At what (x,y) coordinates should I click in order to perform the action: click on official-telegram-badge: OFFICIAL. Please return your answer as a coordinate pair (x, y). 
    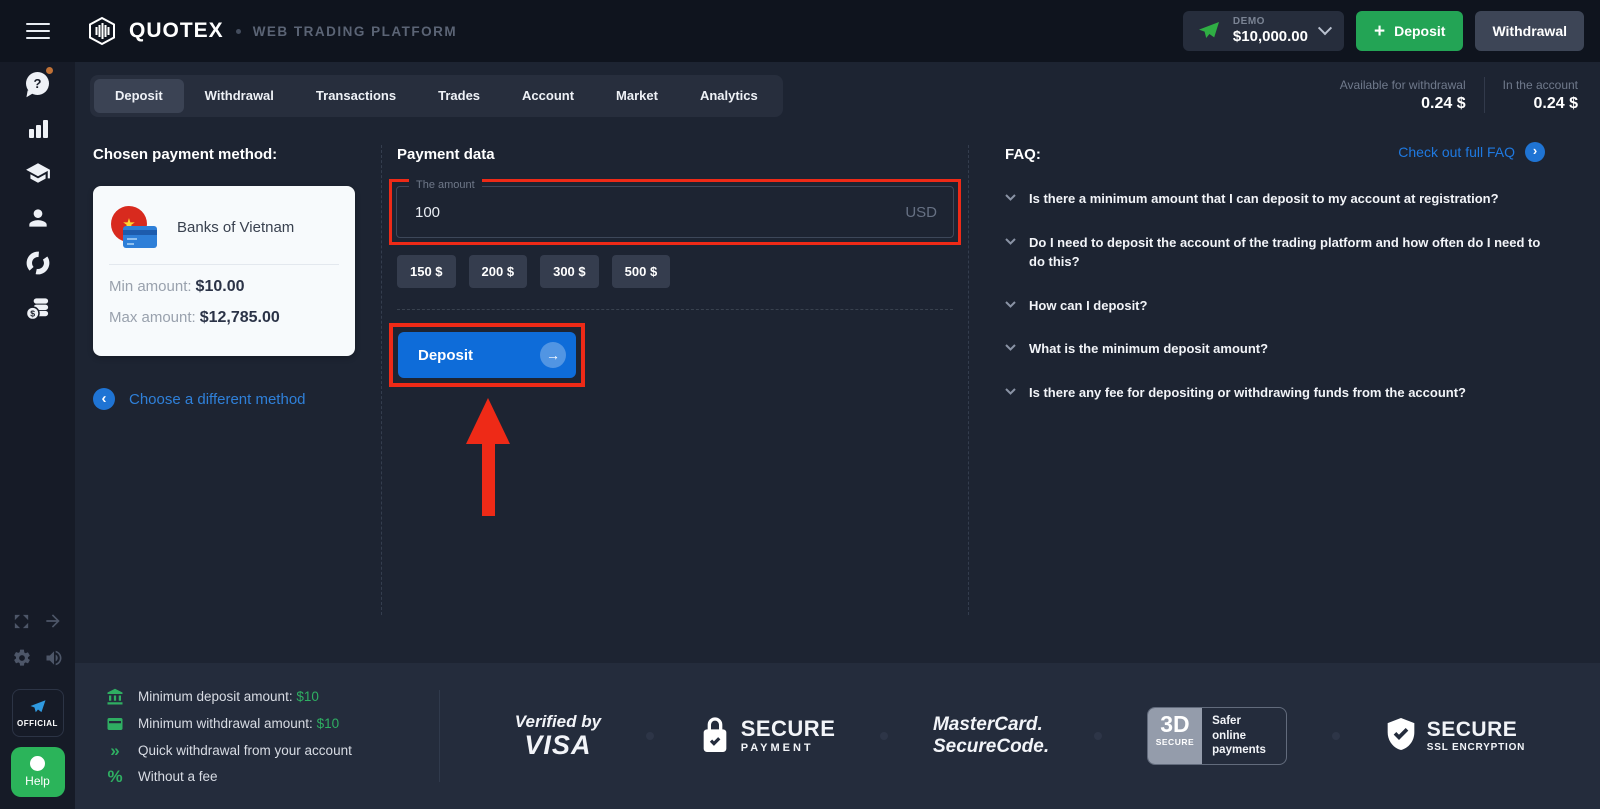
    Looking at the image, I should click on (37, 713).